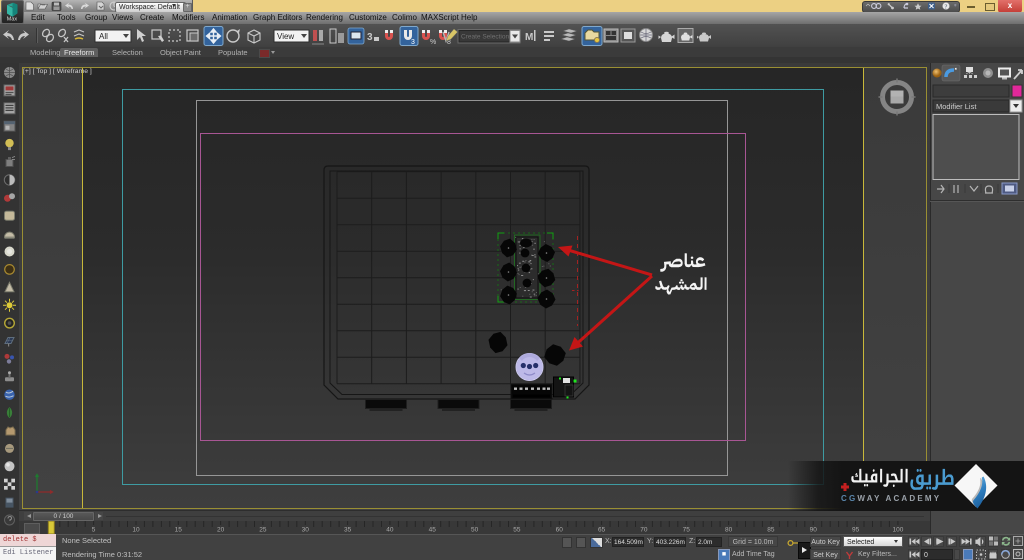 The image size is (1024, 560). What do you see at coordinates (433, 530) in the screenshot?
I see `svg-text: 45` at bounding box center [433, 530].